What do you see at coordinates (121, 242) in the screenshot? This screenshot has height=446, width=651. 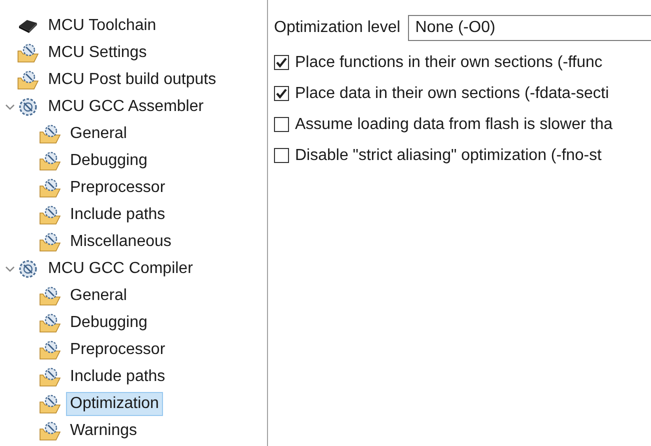 I see `tree-item: Miscellaneous` at bounding box center [121, 242].